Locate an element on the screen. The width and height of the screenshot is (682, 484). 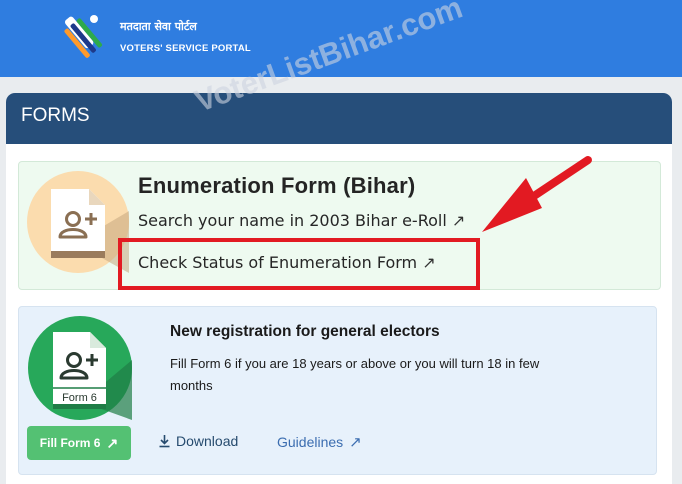
portal-title-english: VOTERS' SERVICE PORTAL is located at coordinates (185, 48).